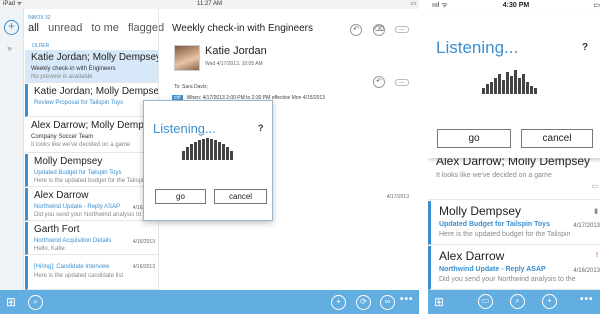  Describe the element at coordinates (485, 301) in the screenshot. I see `folder-icon: ▭` at that location.